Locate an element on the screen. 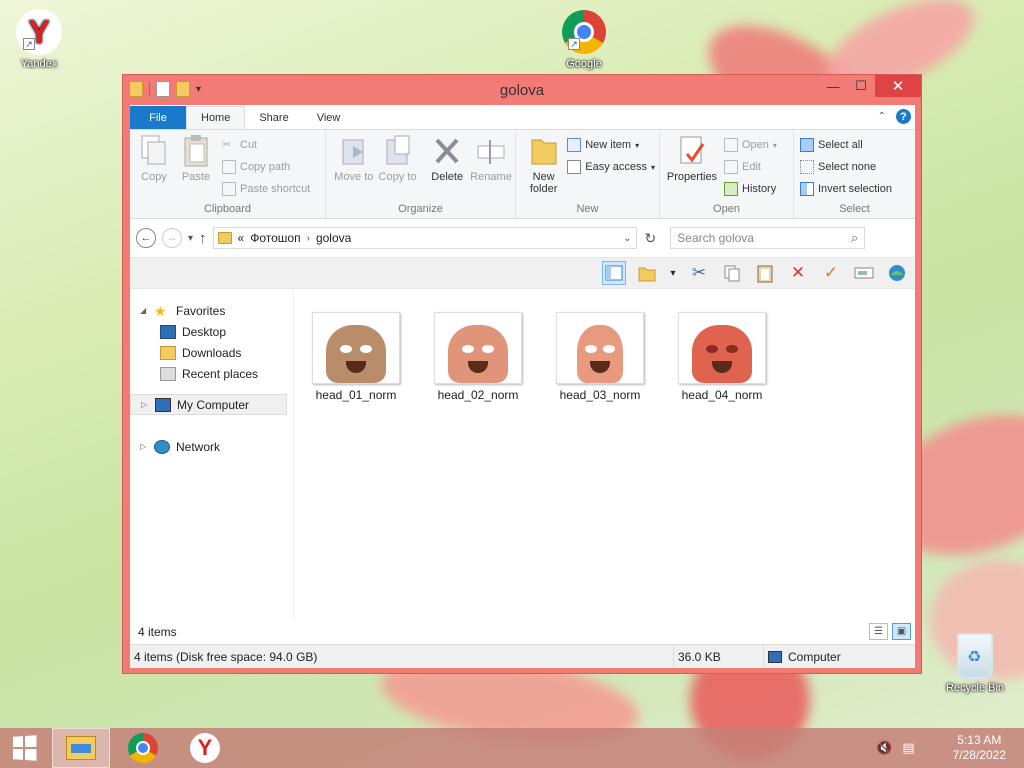 The width and height of the screenshot is (1024, 768). copy-path-button: Copy path is located at coordinates (266, 167).